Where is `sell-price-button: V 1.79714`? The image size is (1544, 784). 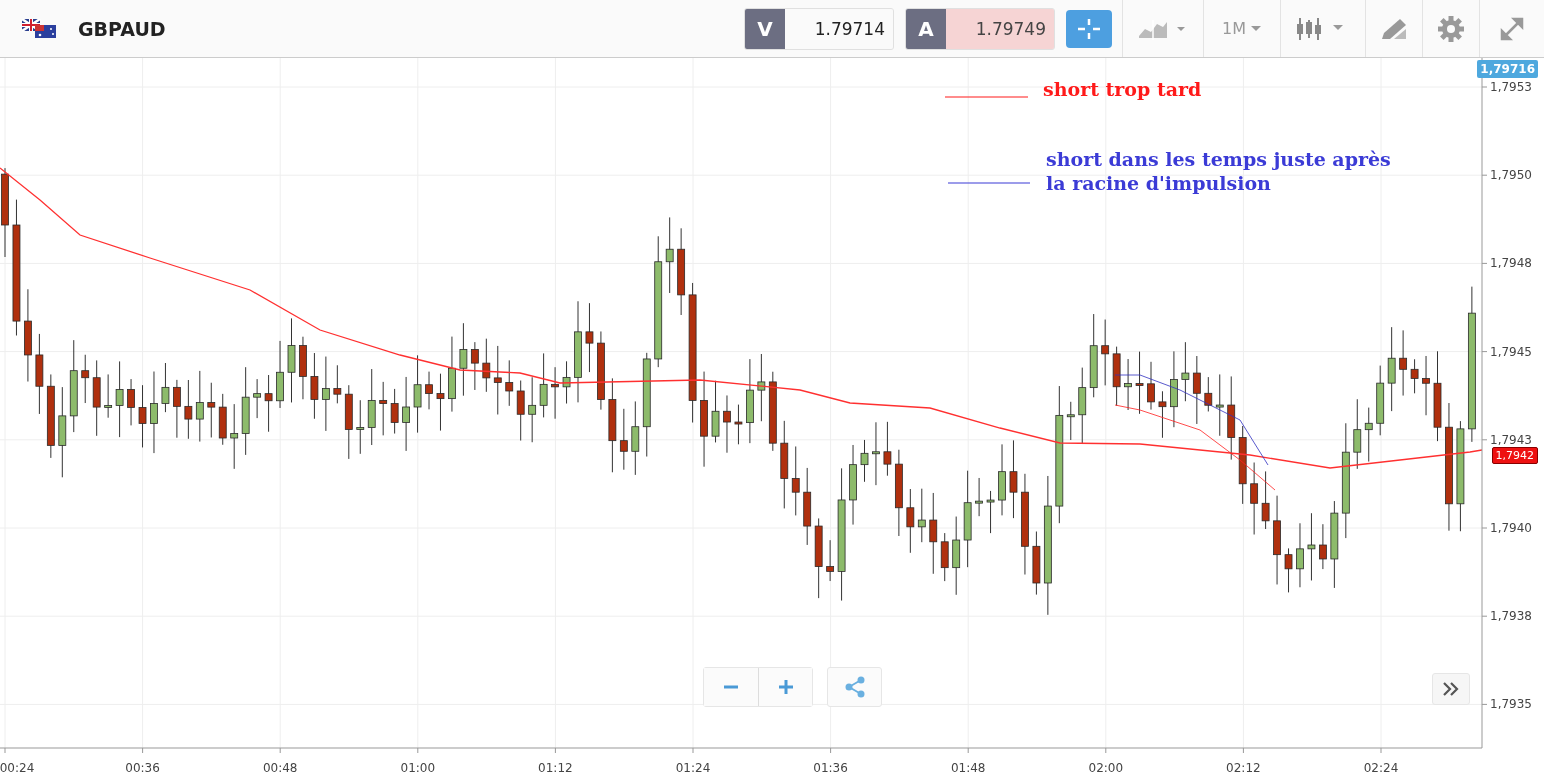
sell-price-button: V 1.79714 is located at coordinates (819, 28).